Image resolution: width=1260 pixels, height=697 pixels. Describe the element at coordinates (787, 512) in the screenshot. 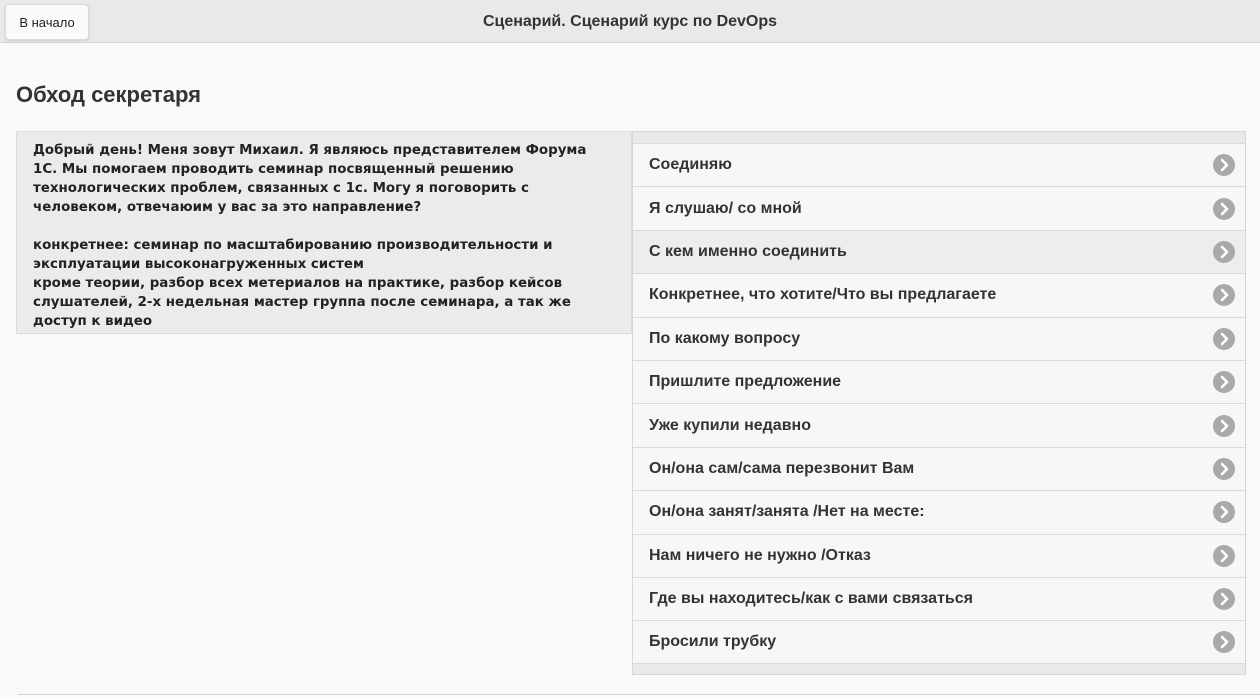

I see `answer-label: Он/она занят/занята /Нет на месте:` at that location.